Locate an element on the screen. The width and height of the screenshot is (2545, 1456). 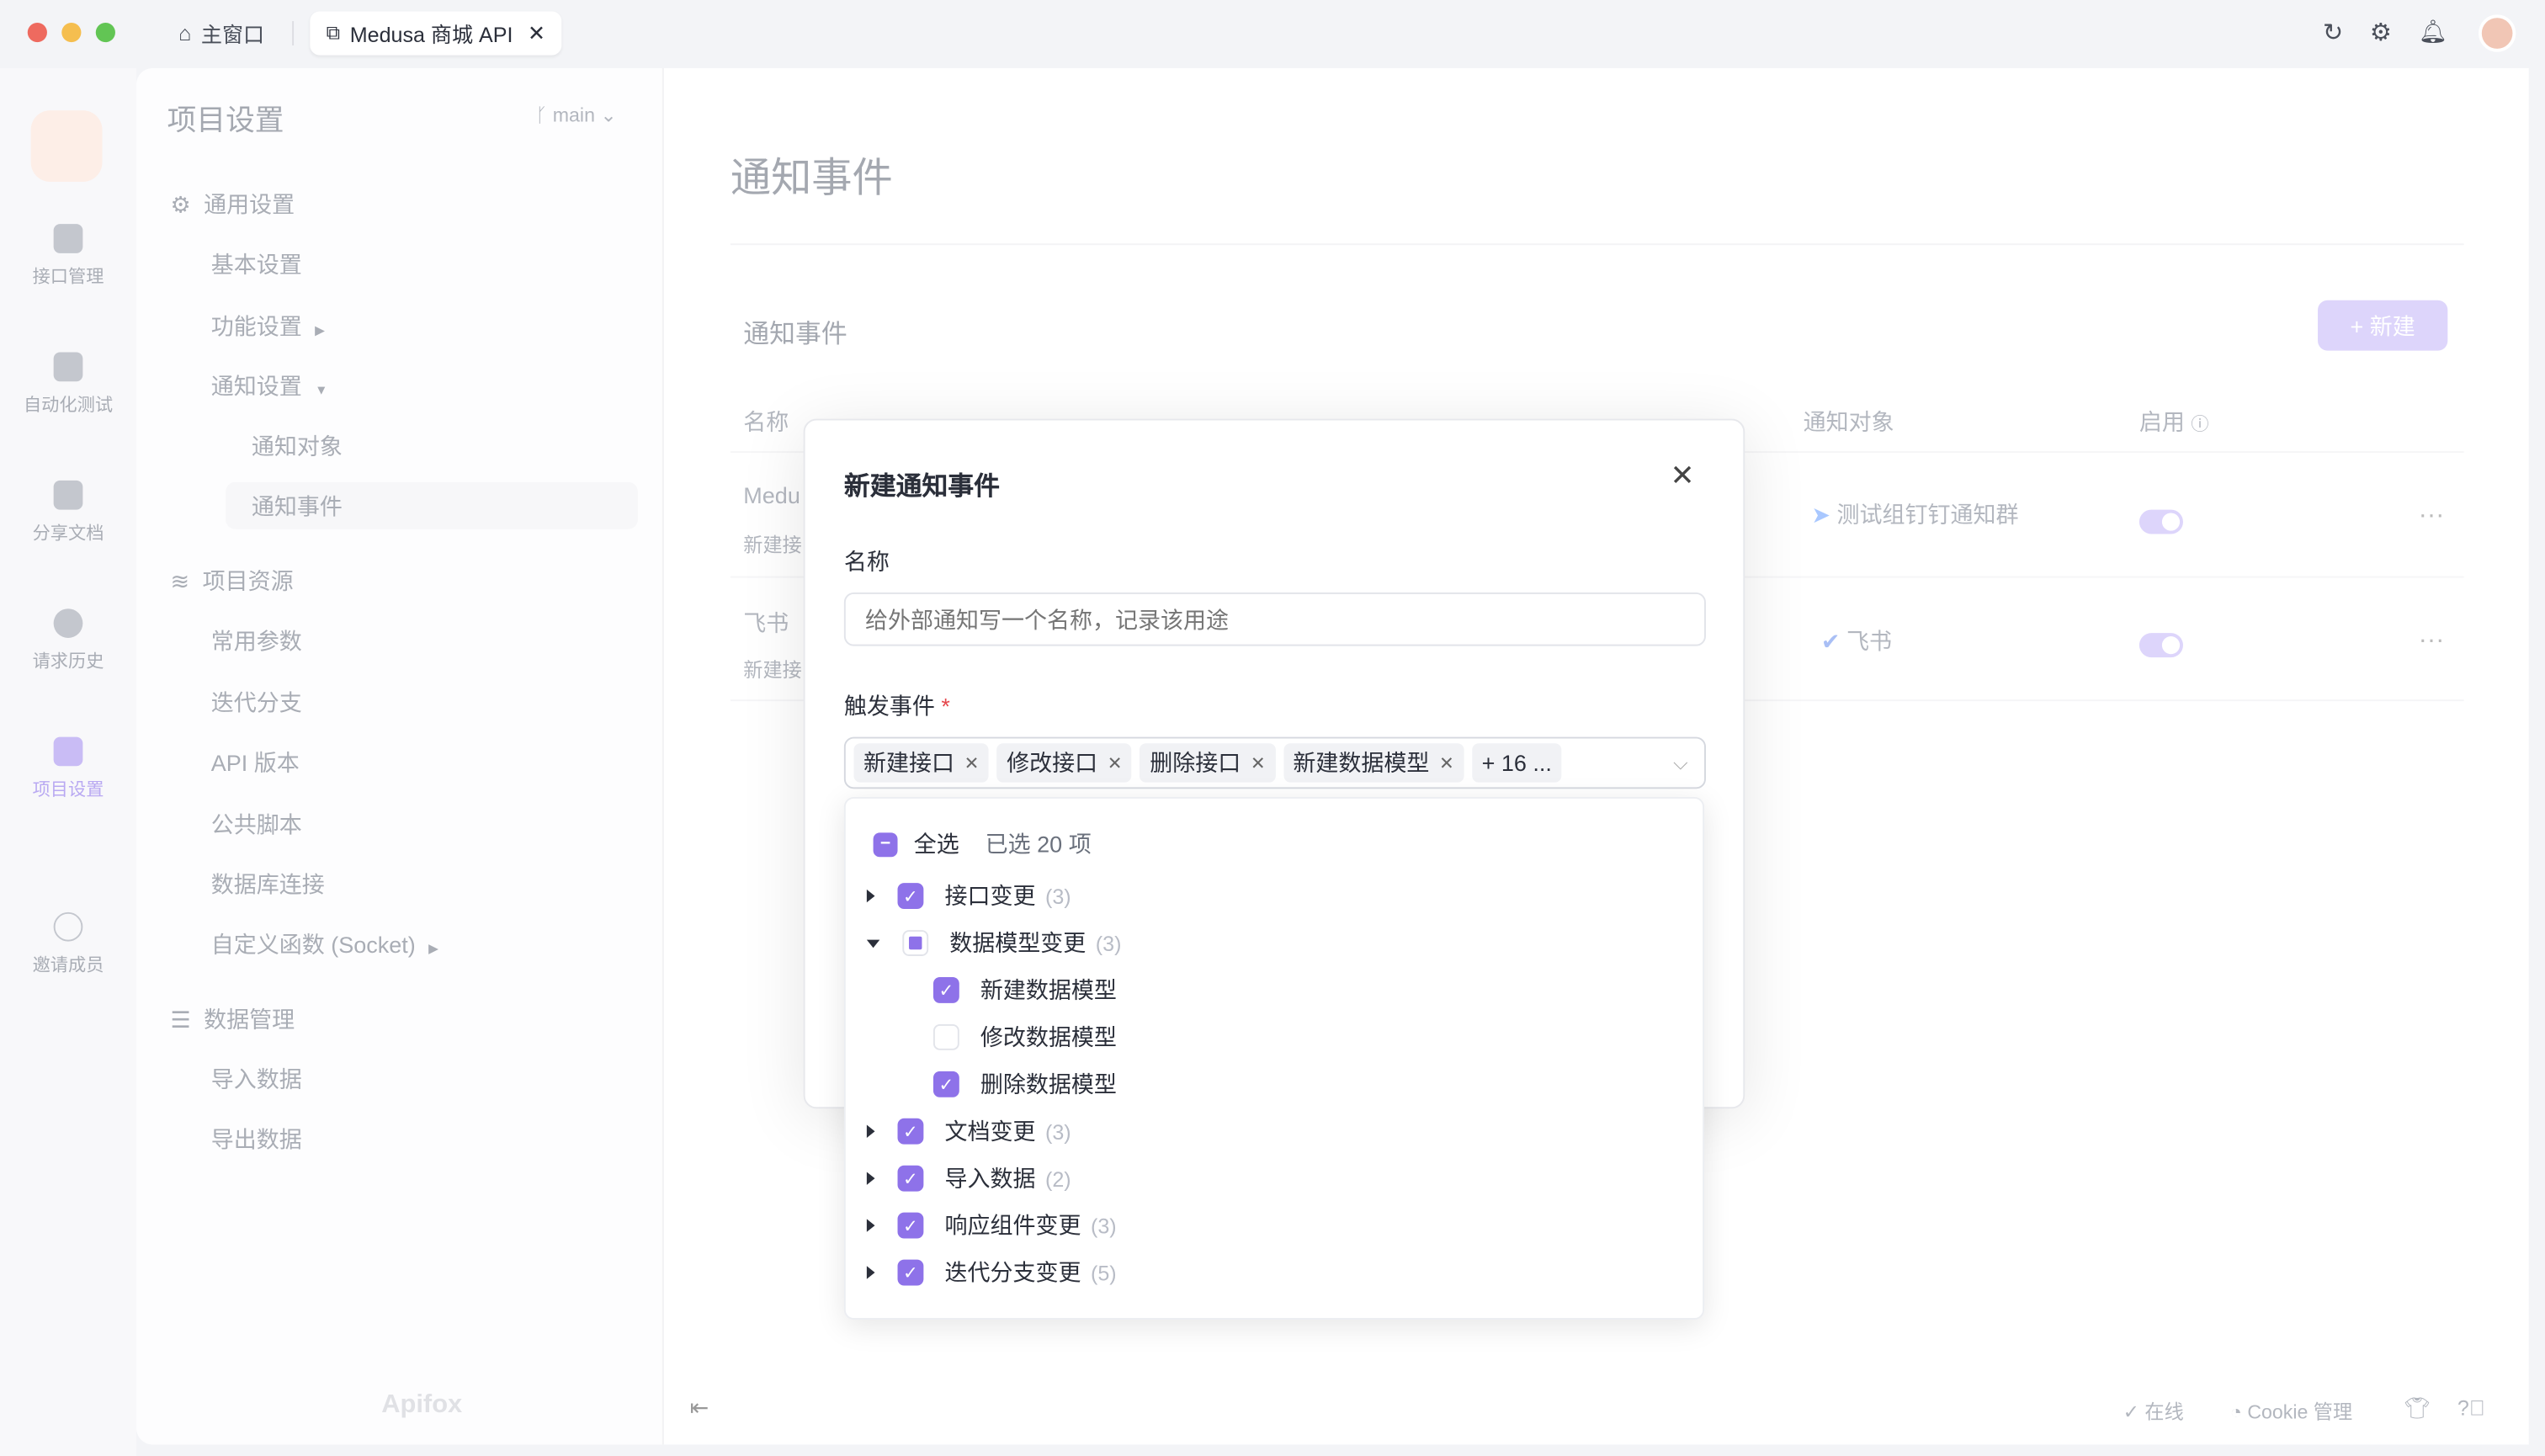
rail-item-api: 接口管理 is located at coordinates (68, 256).